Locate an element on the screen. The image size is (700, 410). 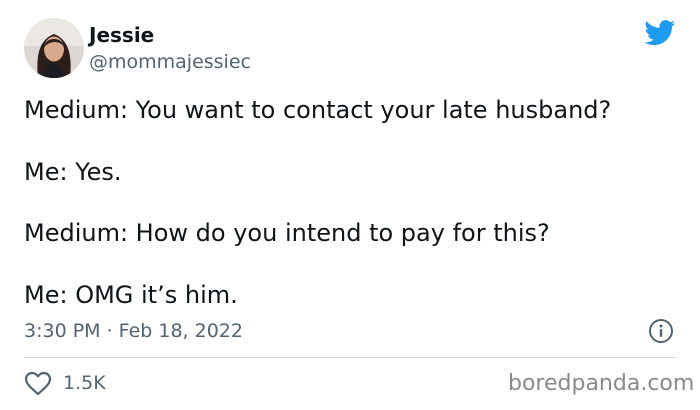
info-icon is located at coordinates (661, 331).